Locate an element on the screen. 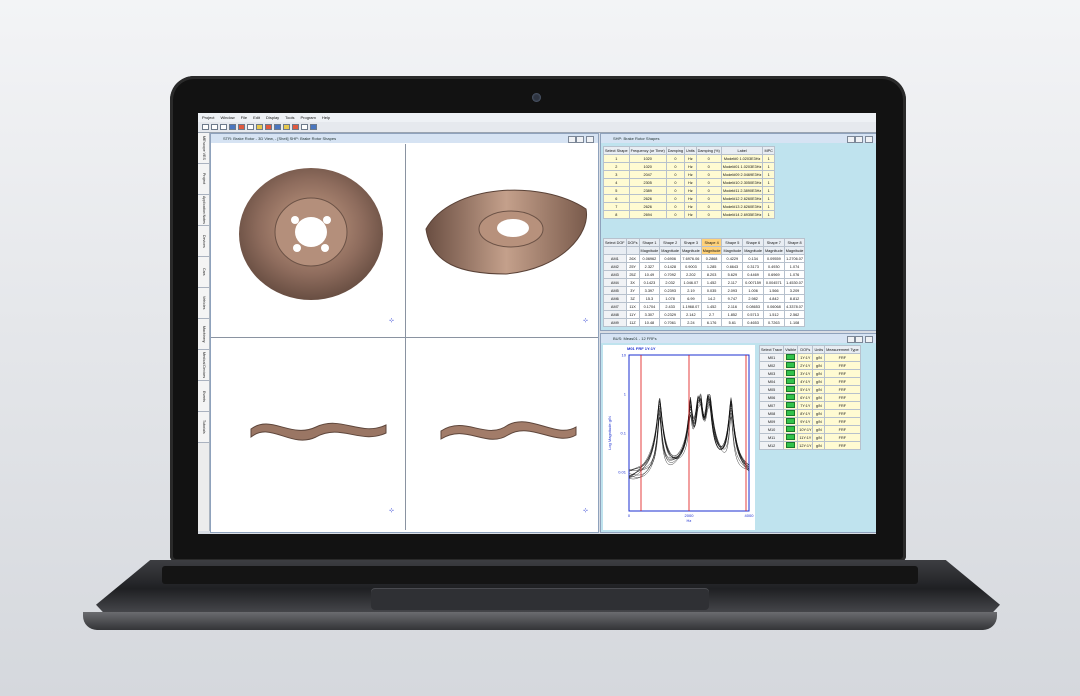 This screenshot has height=696, width=1080. vertical-tab: Tutorials is located at coordinates (203, 427).